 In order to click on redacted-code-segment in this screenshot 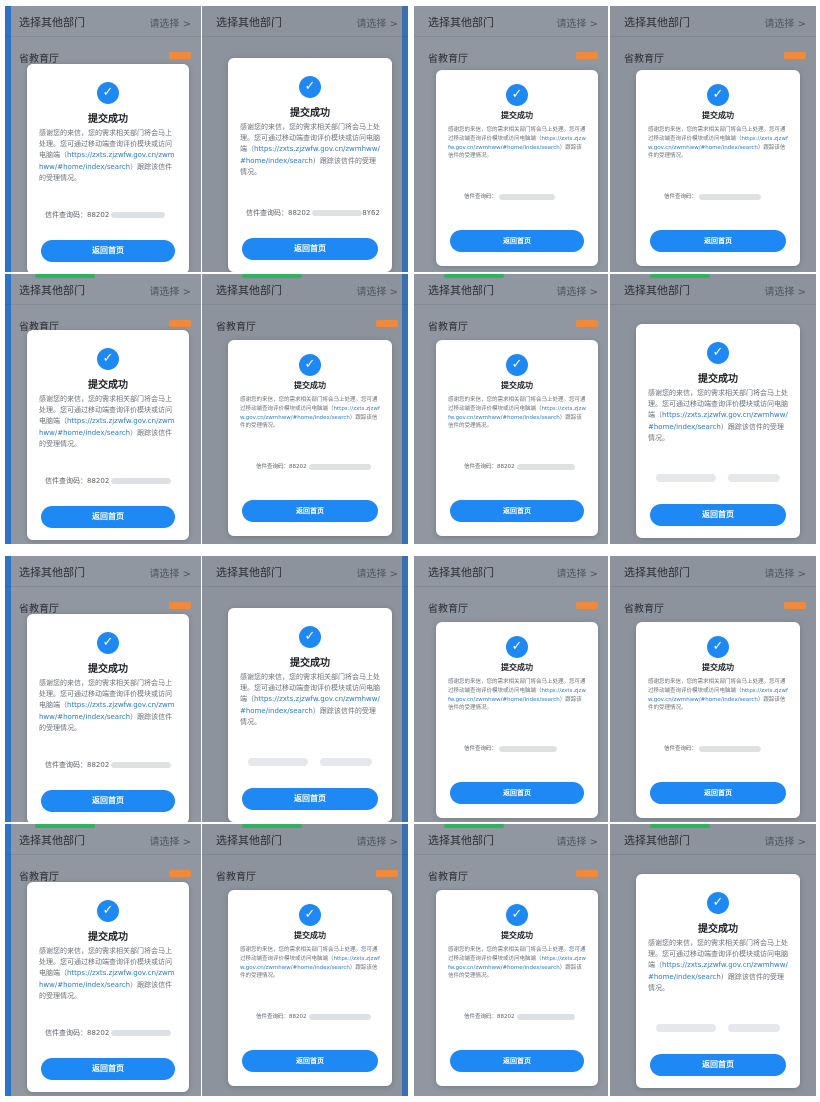, I will do `click(138, 215)`.